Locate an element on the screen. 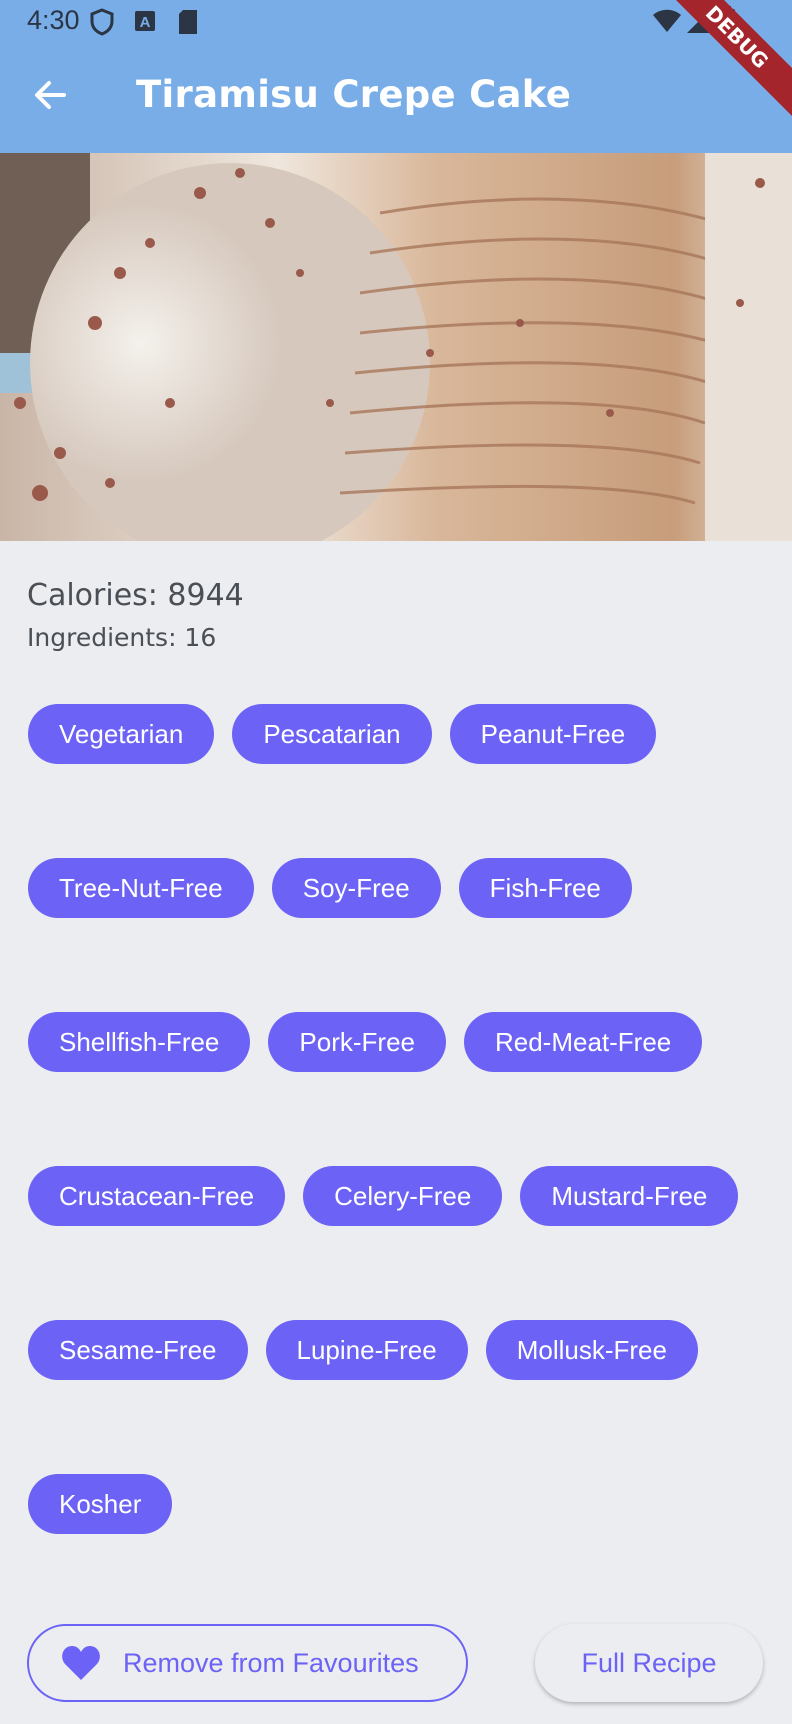 The width and height of the screenshot is (792, 1724). tag-chip: Red-Meat-Free is located at coordinates (583, 1042).